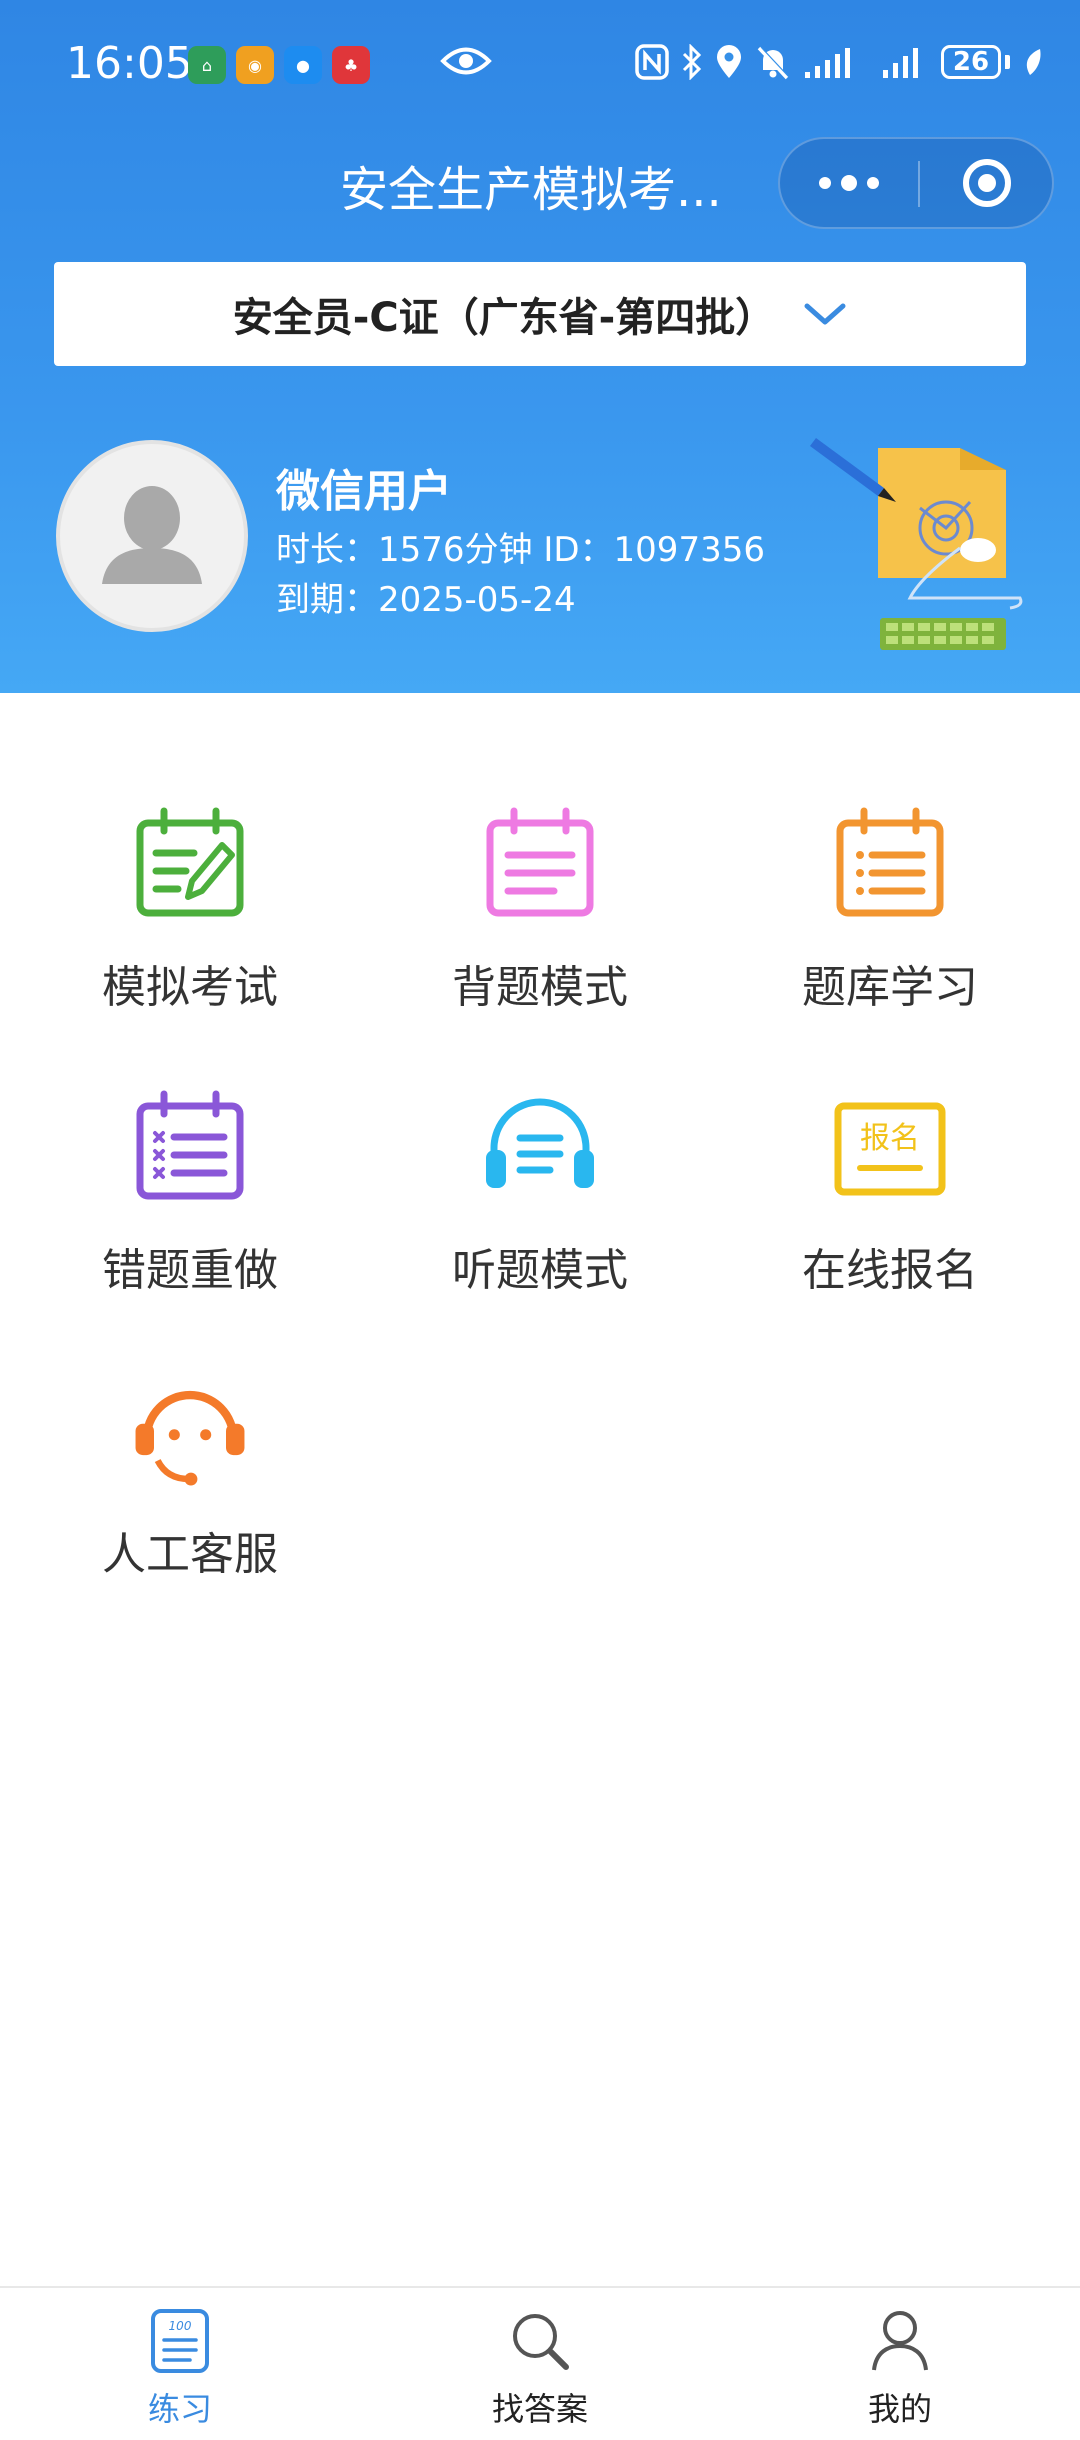 This screenshot has height=2440, width=1080. What do you see at coordinates (1033, 62) in the screenshot?
I see `leaf-icon` at bounding box center [1033, 62].